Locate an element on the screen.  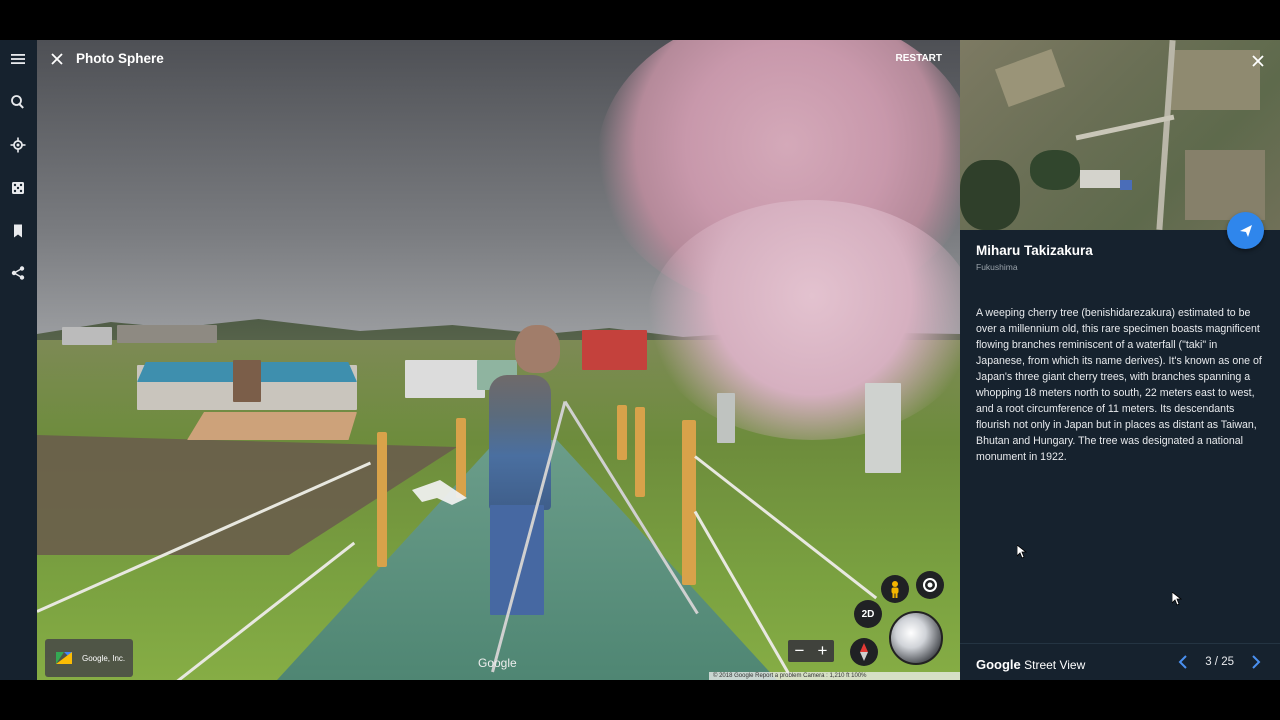
my-location-button is located at coordinates (930, 585).